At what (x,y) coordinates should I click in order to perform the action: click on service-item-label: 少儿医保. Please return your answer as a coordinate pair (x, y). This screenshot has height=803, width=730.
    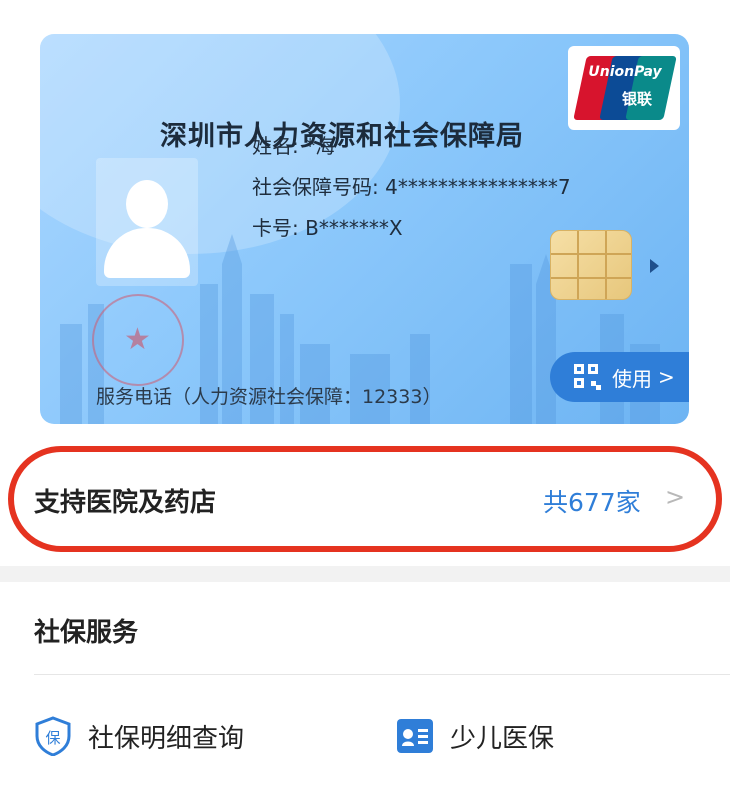
    Looking at the image, I should click on (502, 738).